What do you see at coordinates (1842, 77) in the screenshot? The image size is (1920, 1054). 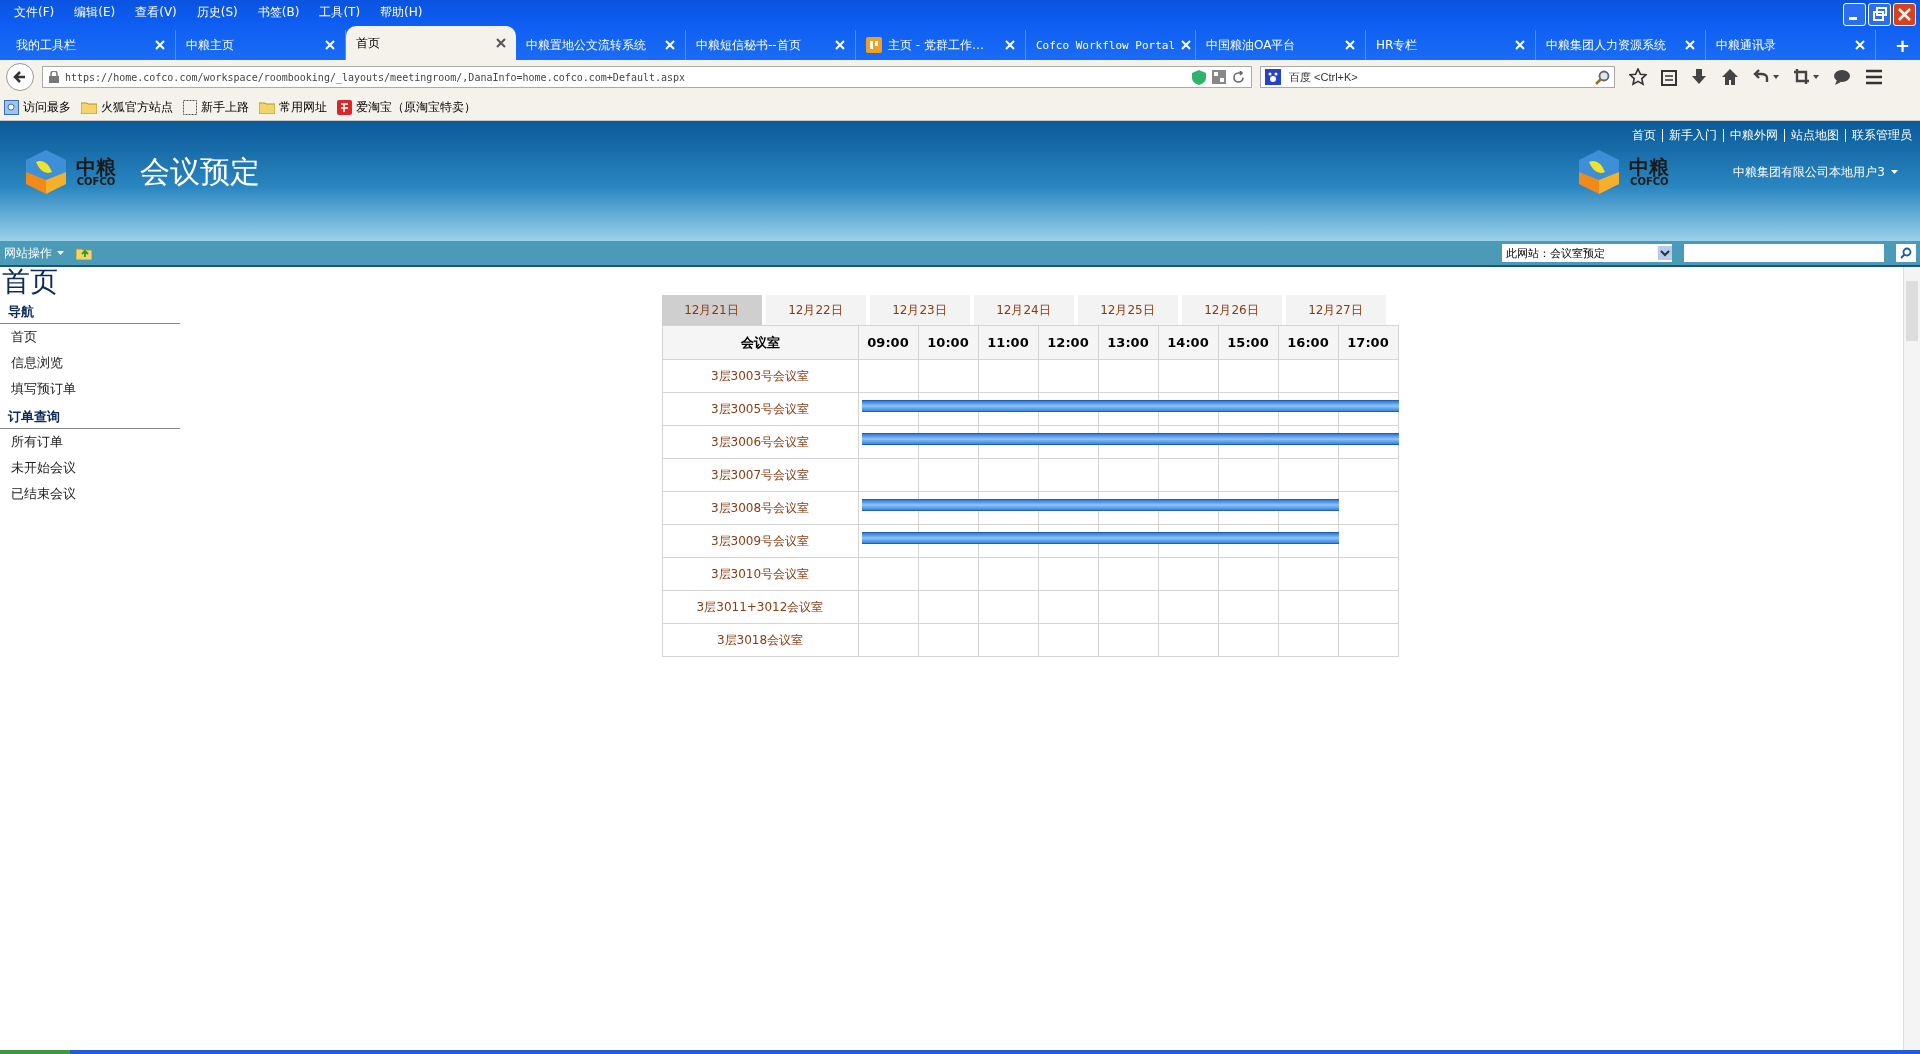 I see `chat-icon` at bounding box center [1842, 77].